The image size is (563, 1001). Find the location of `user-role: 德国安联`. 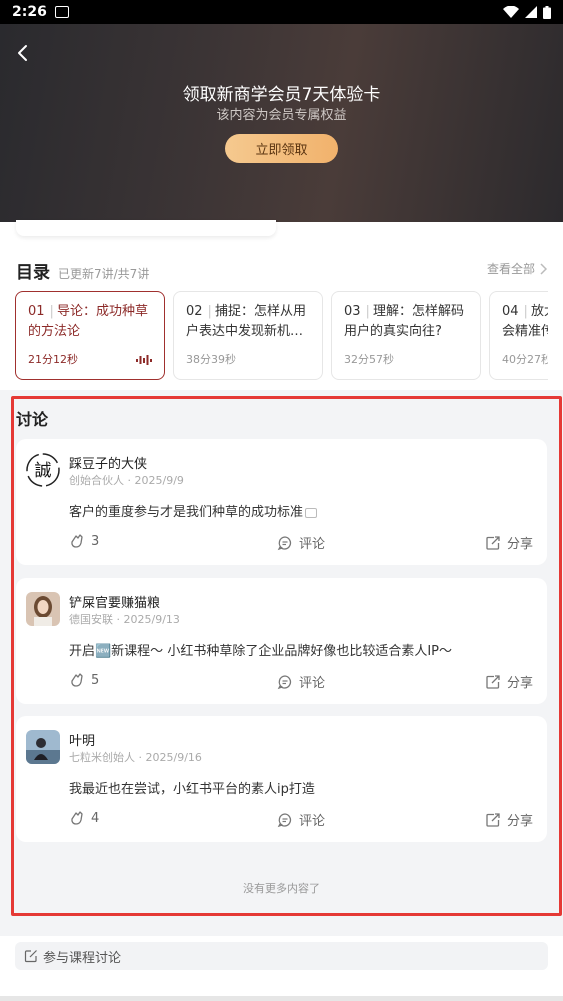

user-role: 德国安联 is located at coordinates (91, 619).